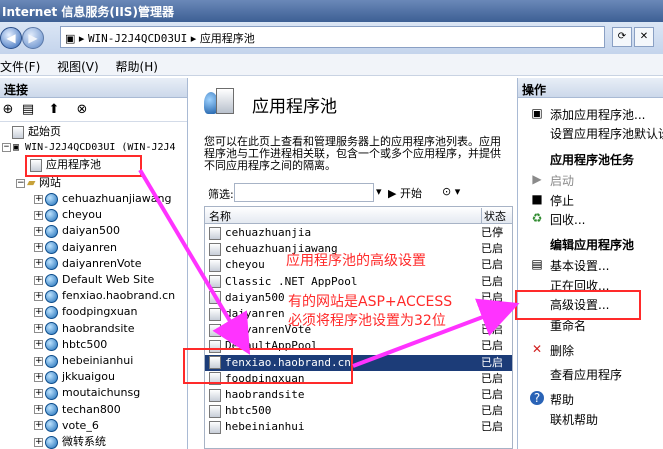  Describe the element at coordinates (562, 200) in the screenshot. I see `action-stop: 停止` at that location.